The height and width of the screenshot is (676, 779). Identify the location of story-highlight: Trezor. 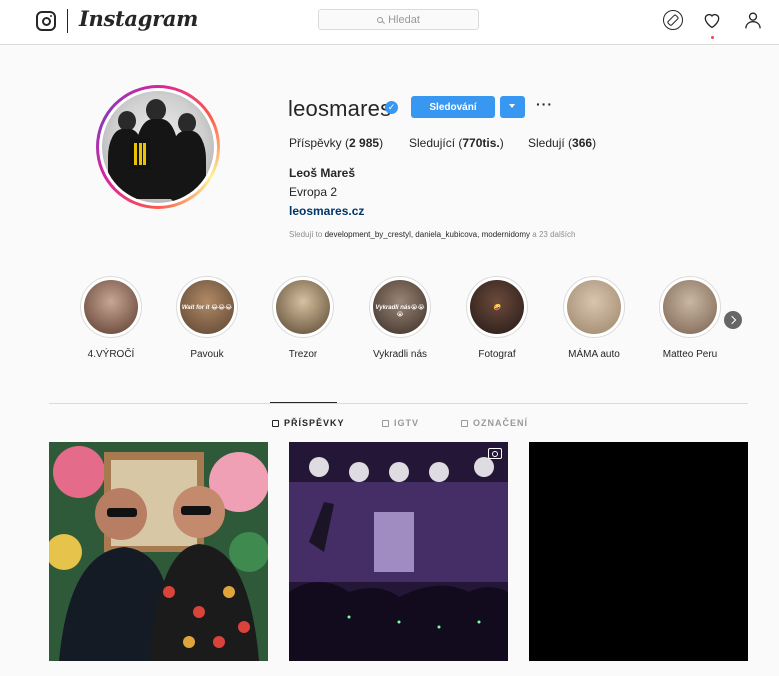
(303, 318).